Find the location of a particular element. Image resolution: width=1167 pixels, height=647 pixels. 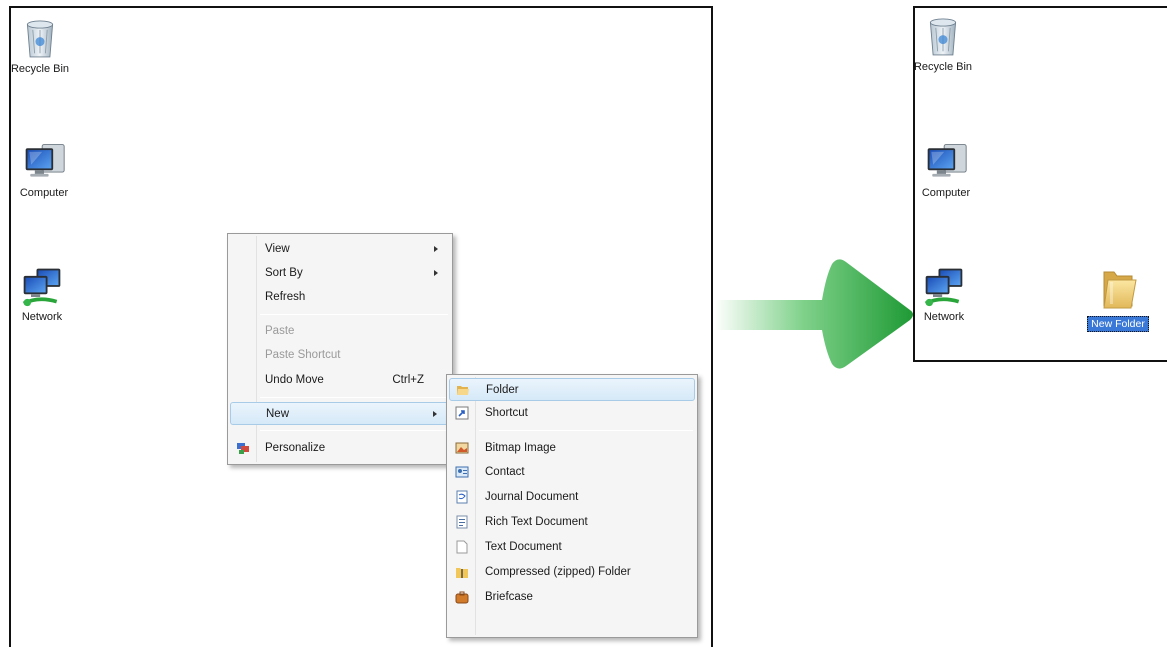

menu-item-journal-document: Journal Document is located at coordinates (572, 497).